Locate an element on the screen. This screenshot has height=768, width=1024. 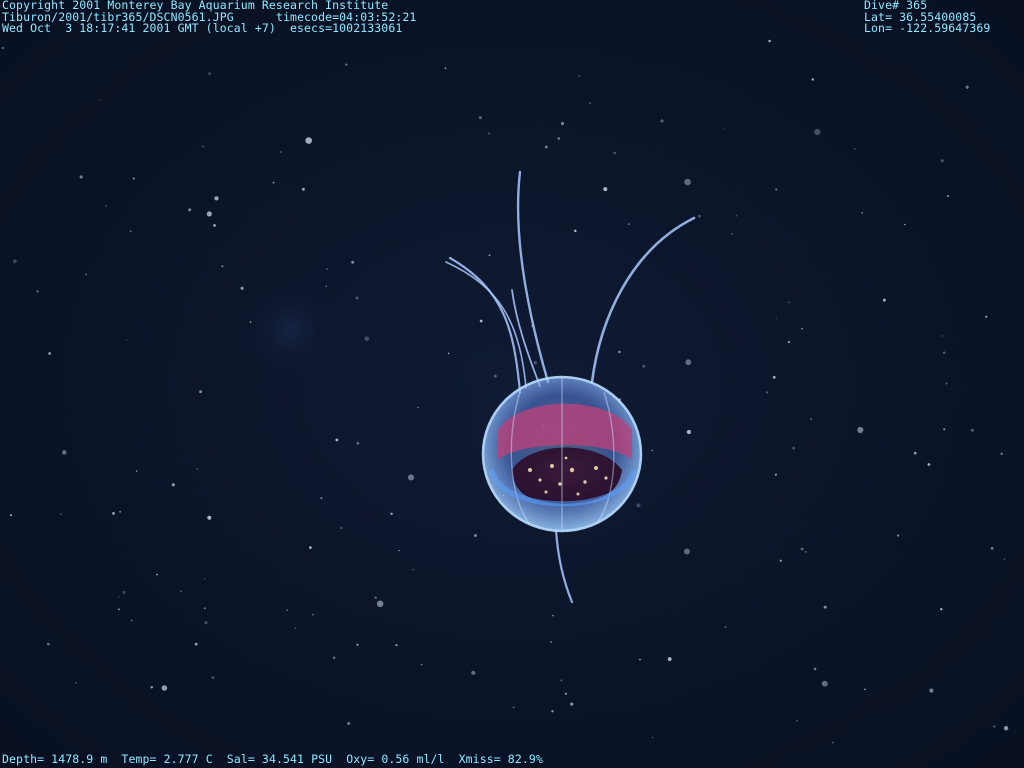
salinity-readout: Sal= 34.541 PSU is located at coordinates (279, 759).